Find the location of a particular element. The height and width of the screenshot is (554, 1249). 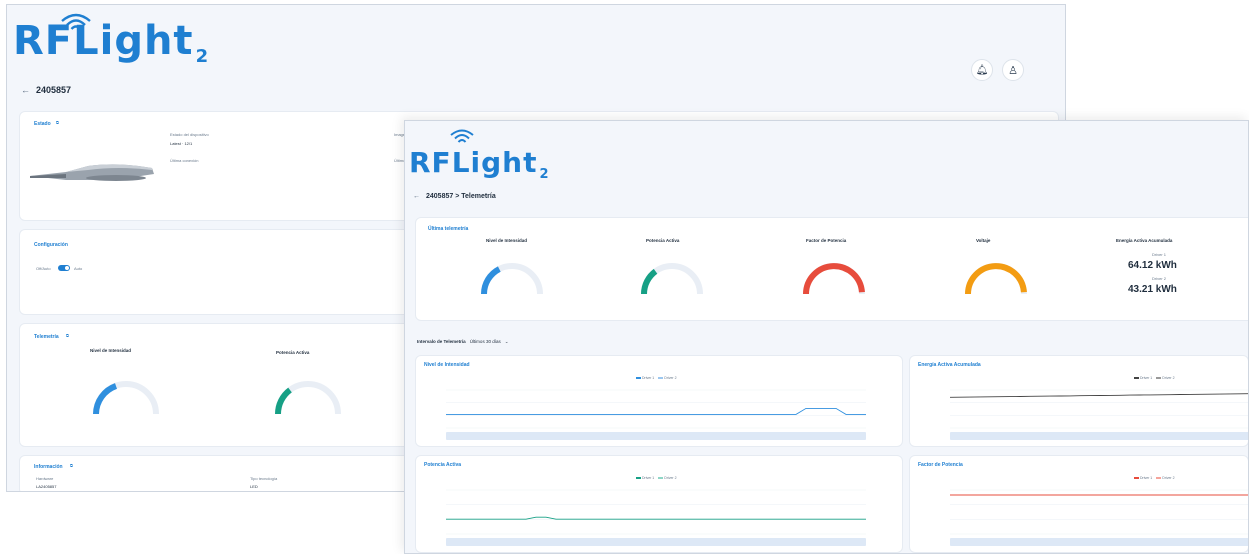

driver1-label: Driver 1 is located at coordinates (1159, 254).